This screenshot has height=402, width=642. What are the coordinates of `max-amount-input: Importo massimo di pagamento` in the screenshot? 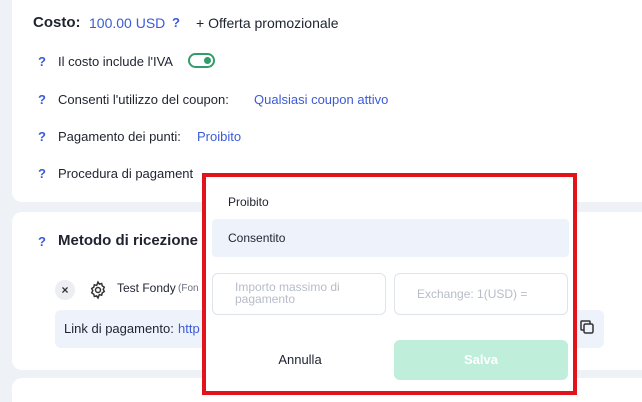 It's located at (299, 294).